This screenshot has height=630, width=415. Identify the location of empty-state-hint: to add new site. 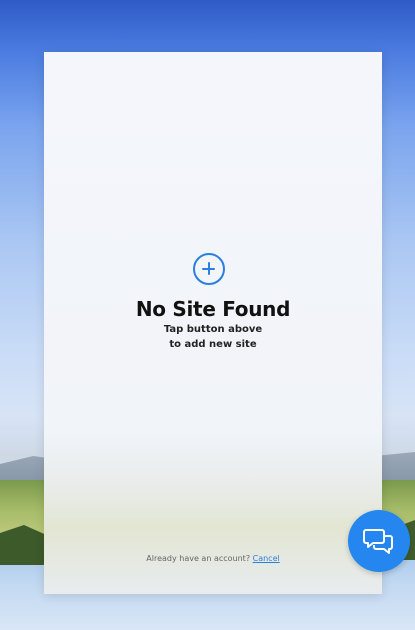
(213, 344).